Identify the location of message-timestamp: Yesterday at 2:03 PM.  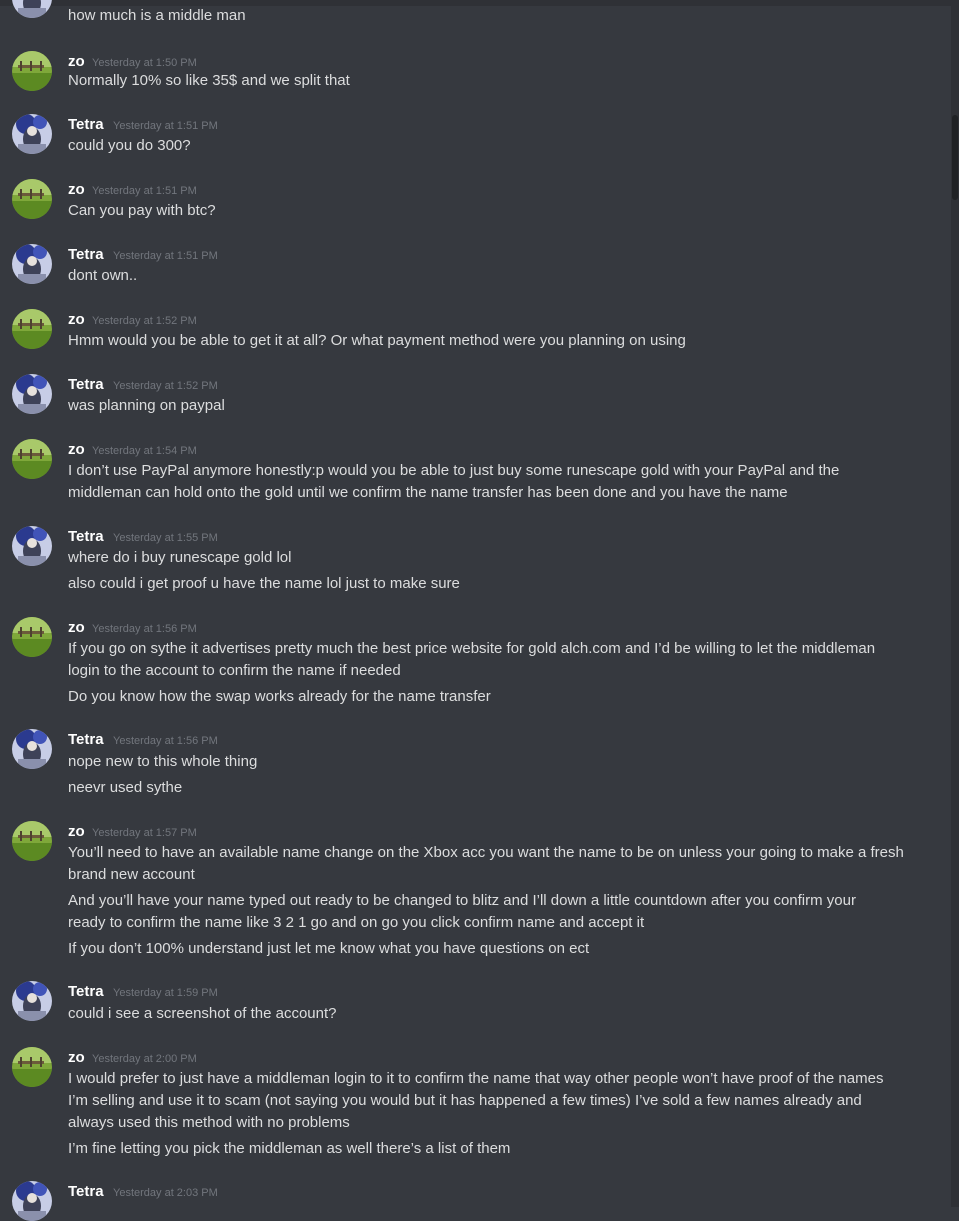
(165, 1193).